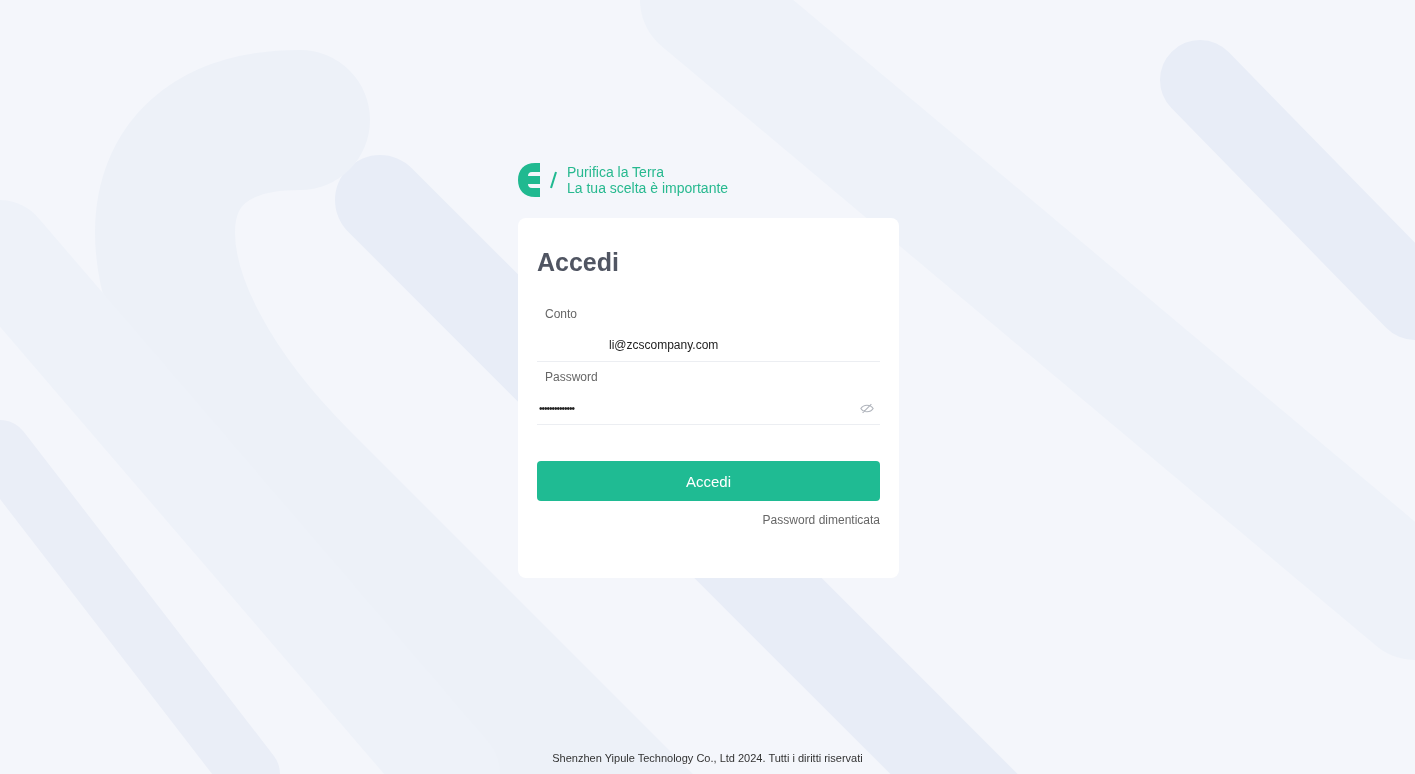 The height and width of the screenshot is (774, 1415). Describe the element at coordinates (578, 262) in the screenshot. I see `login-title: Accedi` at that location.